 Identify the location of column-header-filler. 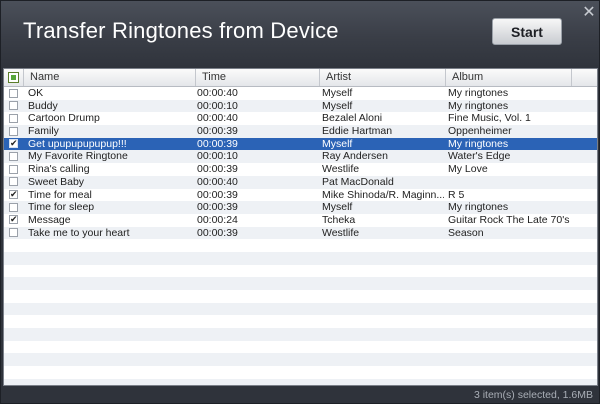
(584, 77).